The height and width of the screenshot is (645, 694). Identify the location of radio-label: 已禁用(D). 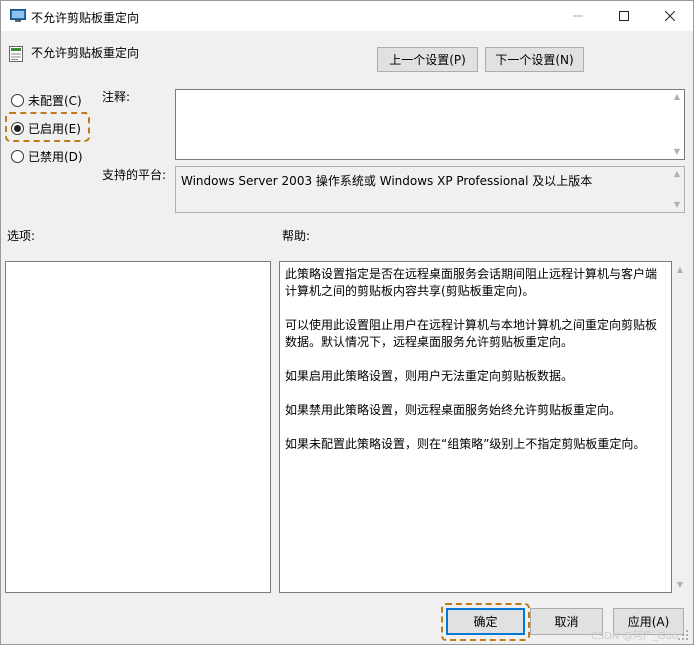
(55, 157).